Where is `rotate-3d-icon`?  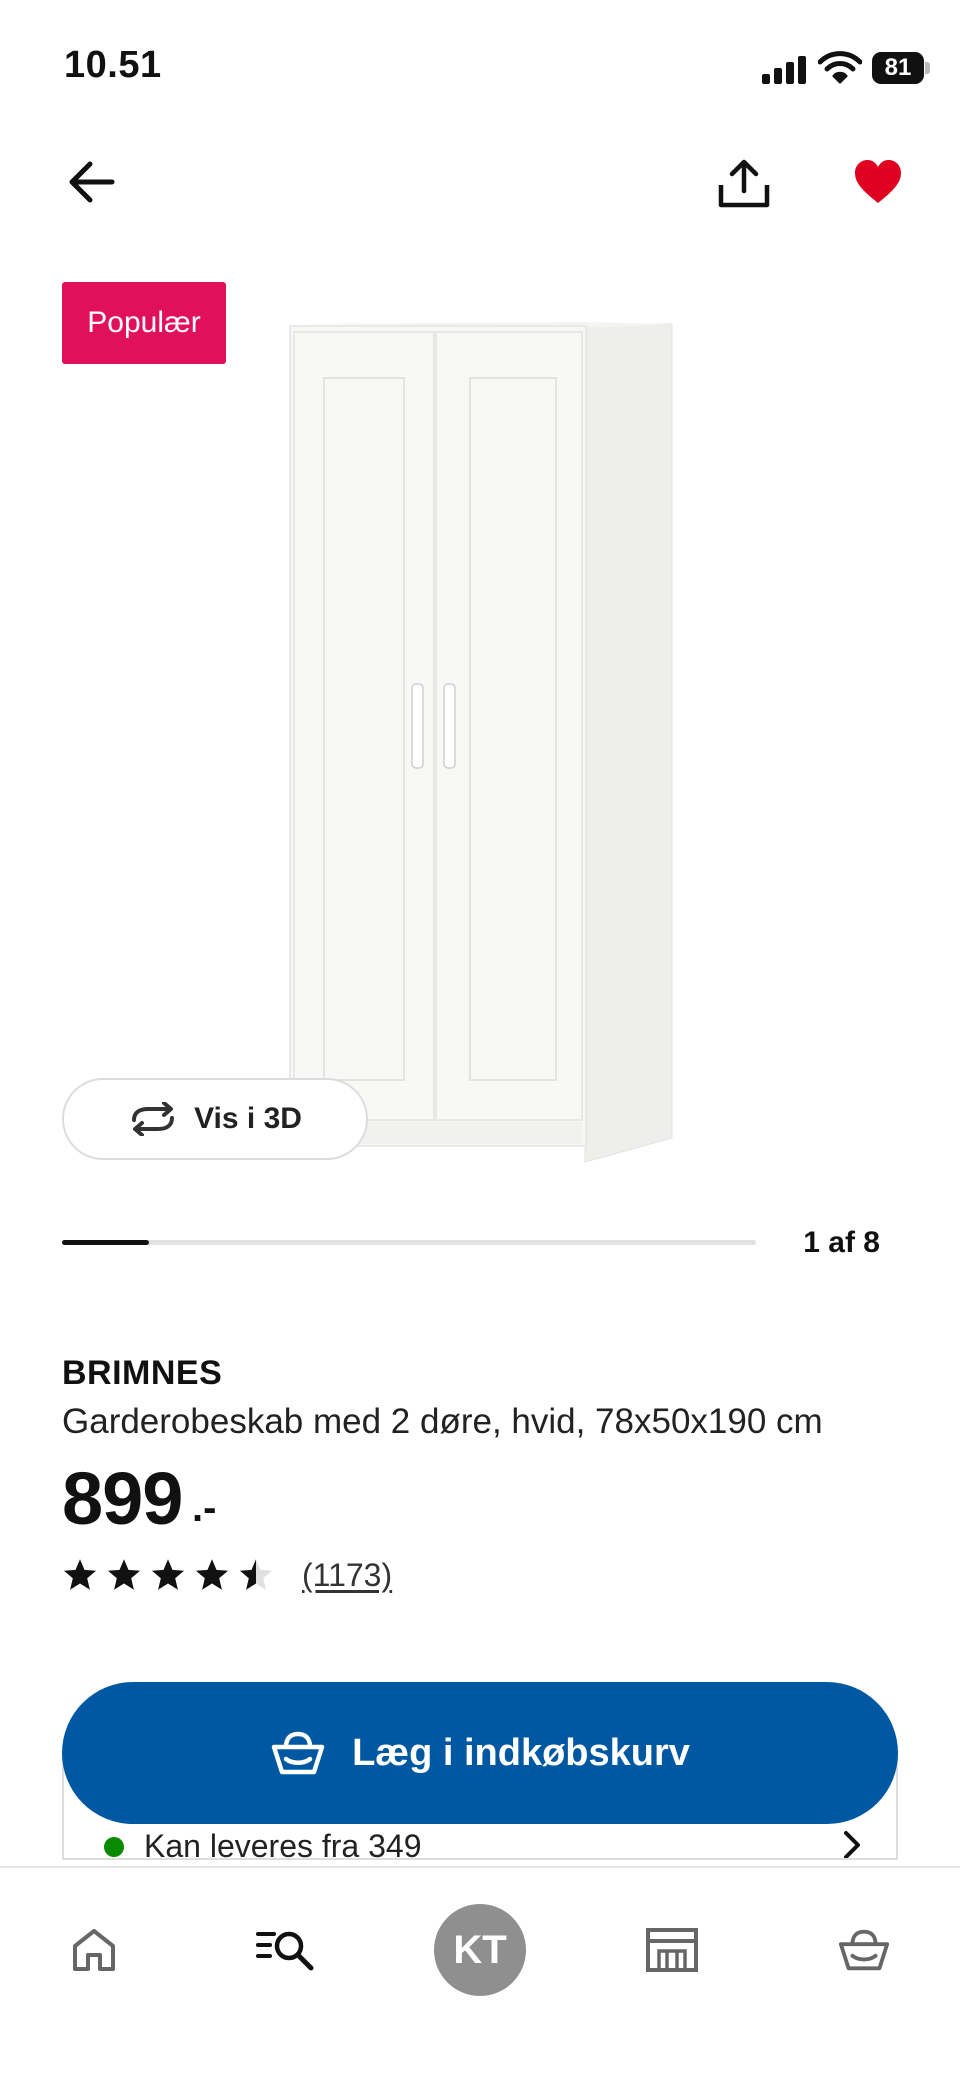
rotate-3d-icon is located at coordinates (153, 1119).